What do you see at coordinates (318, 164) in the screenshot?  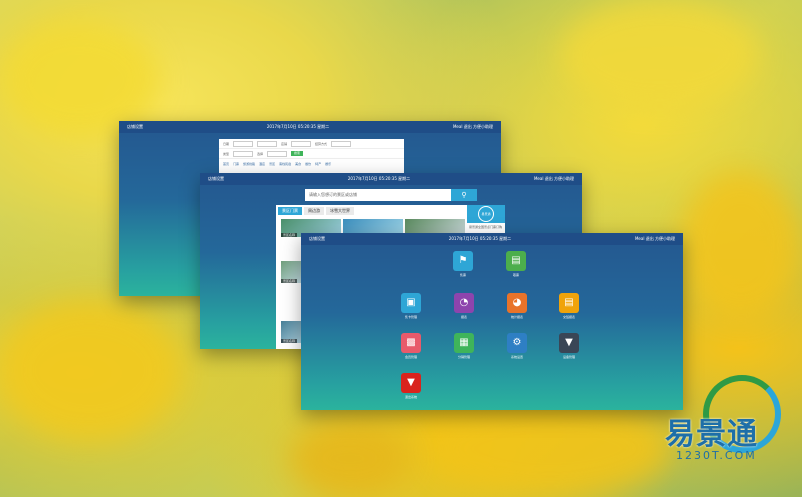 I see `tab-item: 特产` at bounding box center [318, 164].